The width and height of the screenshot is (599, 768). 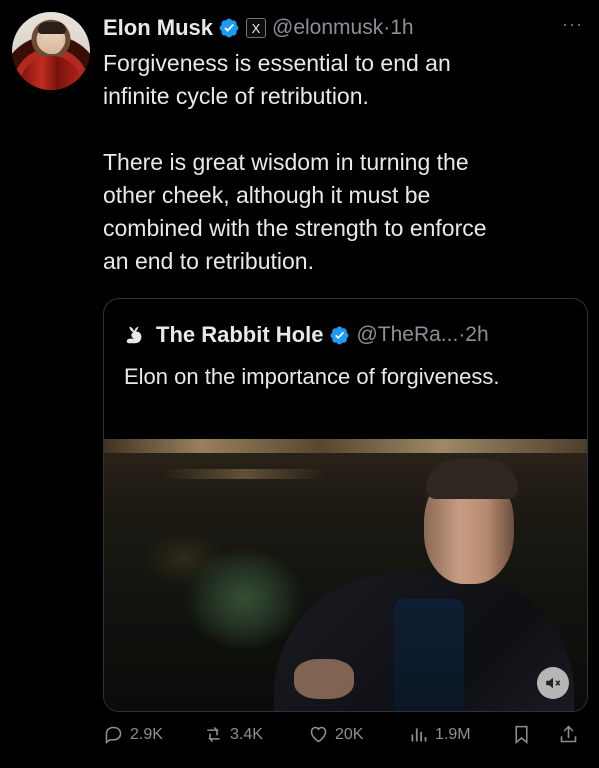 I want to click on like-button: 20K, so click(x=335, y=734).